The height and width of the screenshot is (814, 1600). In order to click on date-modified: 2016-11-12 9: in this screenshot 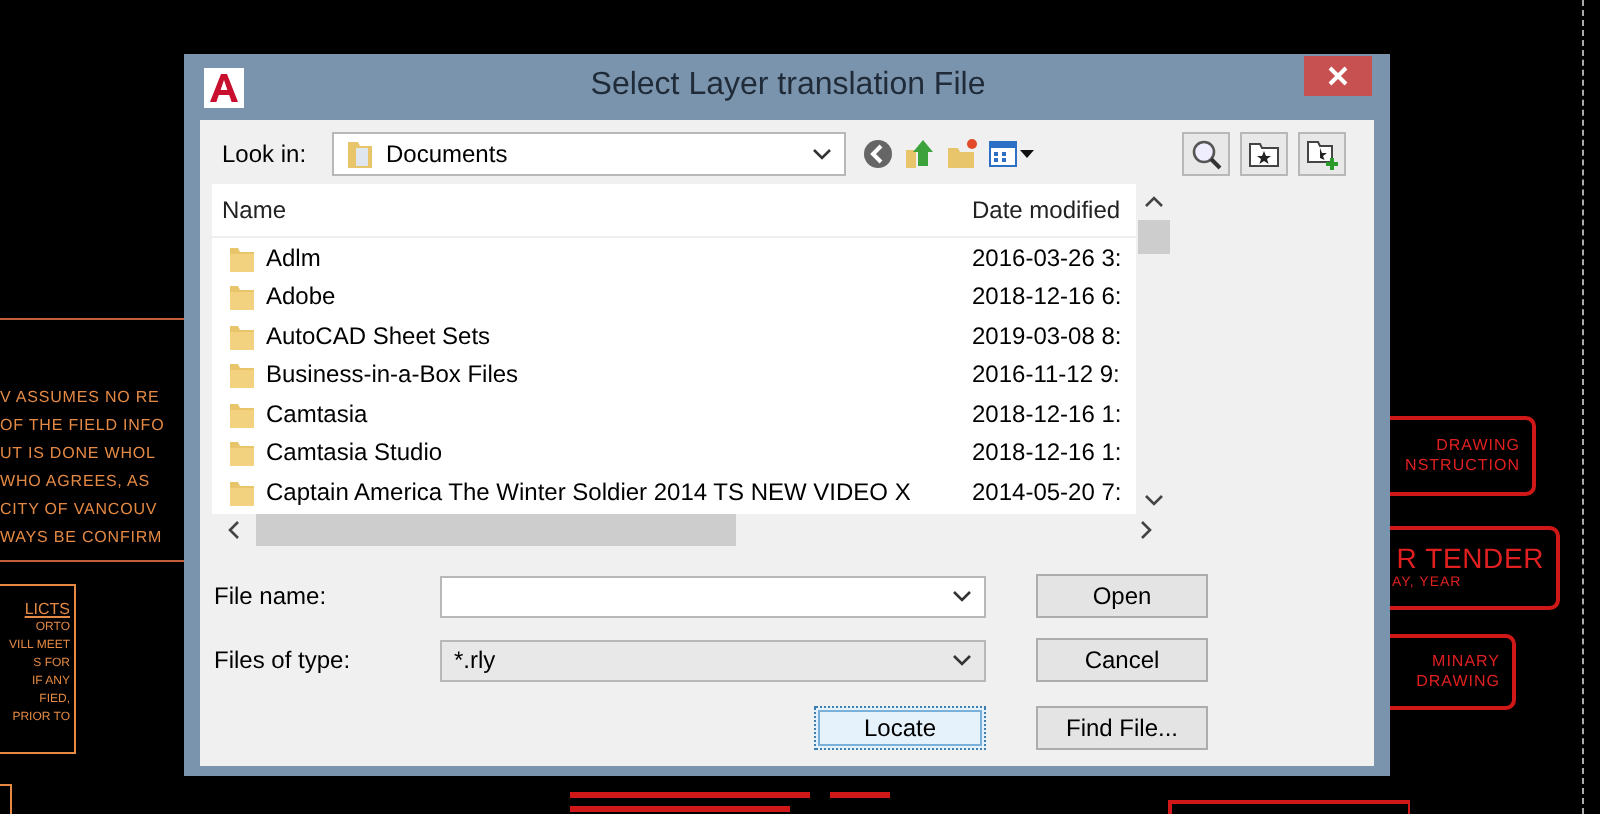, I will do `click(1046, 374)`.